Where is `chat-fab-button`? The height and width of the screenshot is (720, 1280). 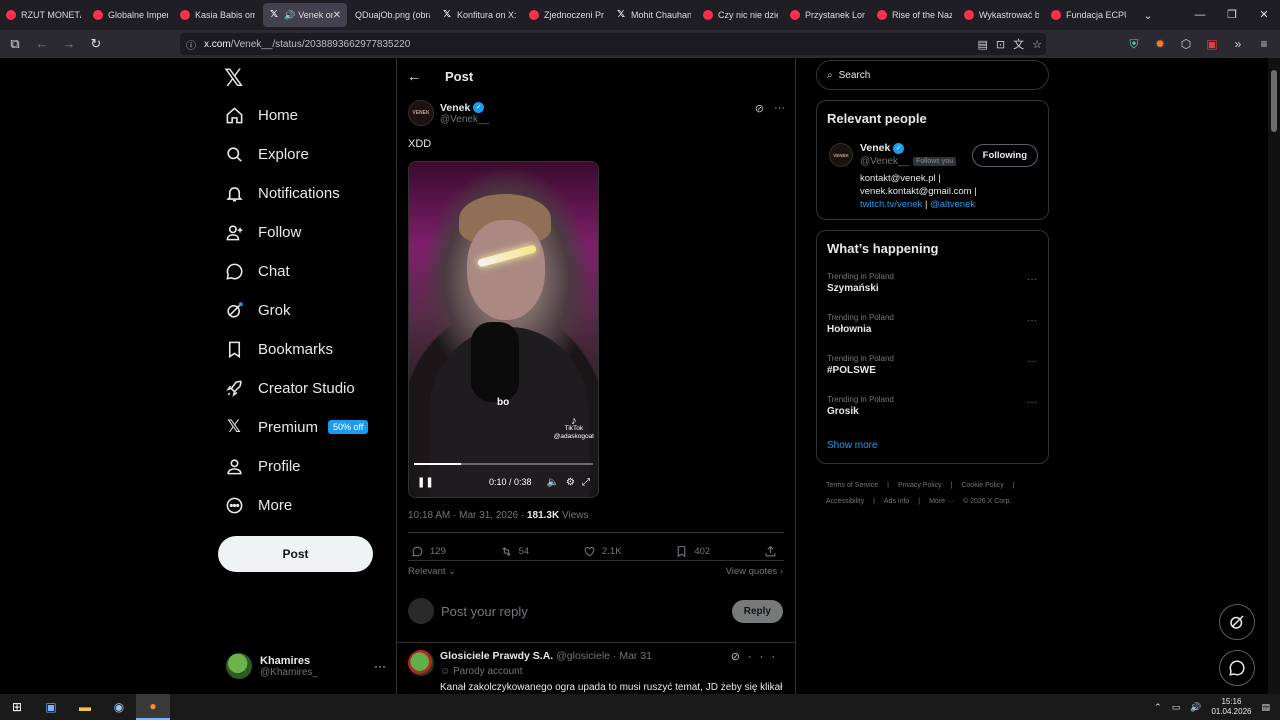
chat-fab-button is located at coordinates (1237, 668).